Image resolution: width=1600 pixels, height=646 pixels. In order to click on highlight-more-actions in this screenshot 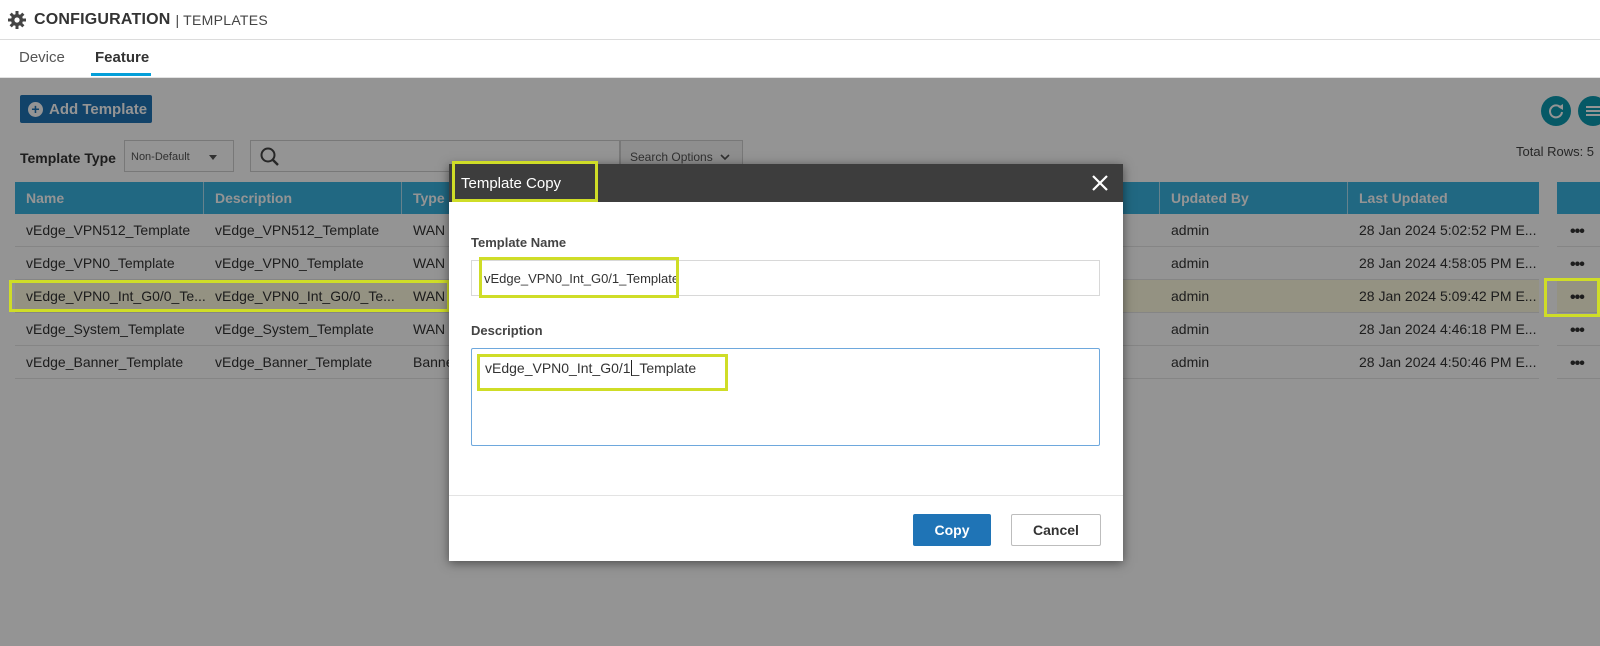, I will do `click(1572, 297)`.